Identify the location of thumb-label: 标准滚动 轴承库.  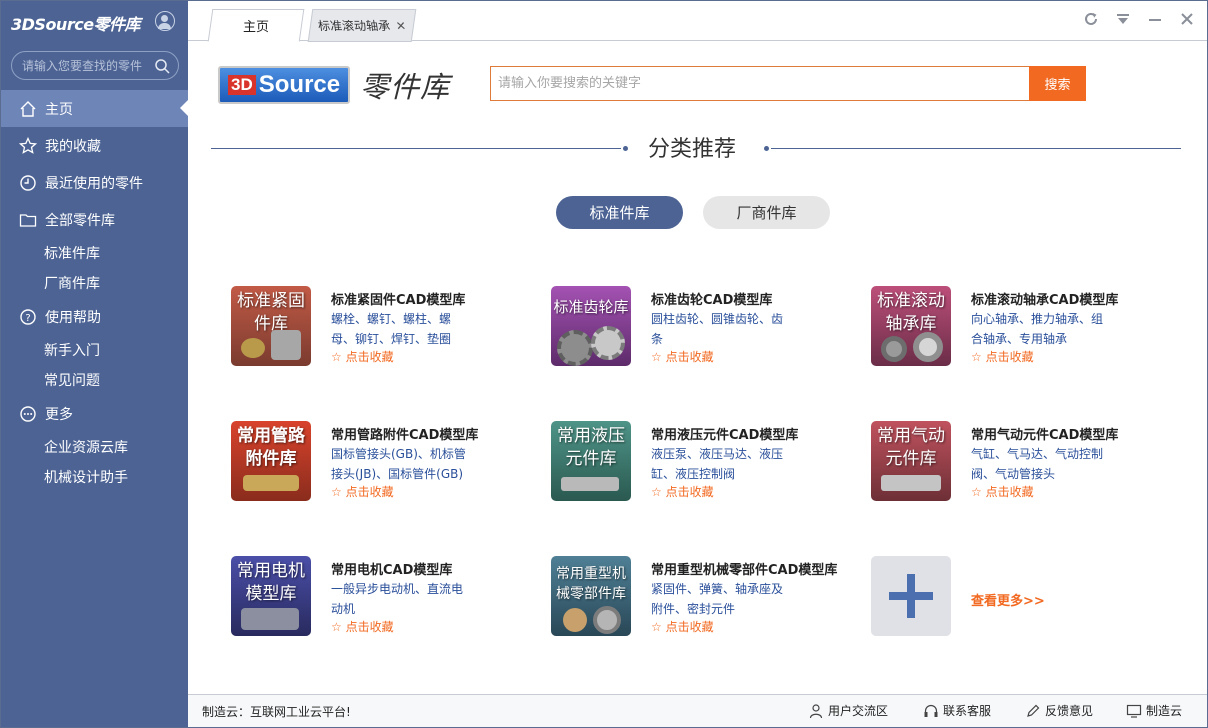
(911, 312).